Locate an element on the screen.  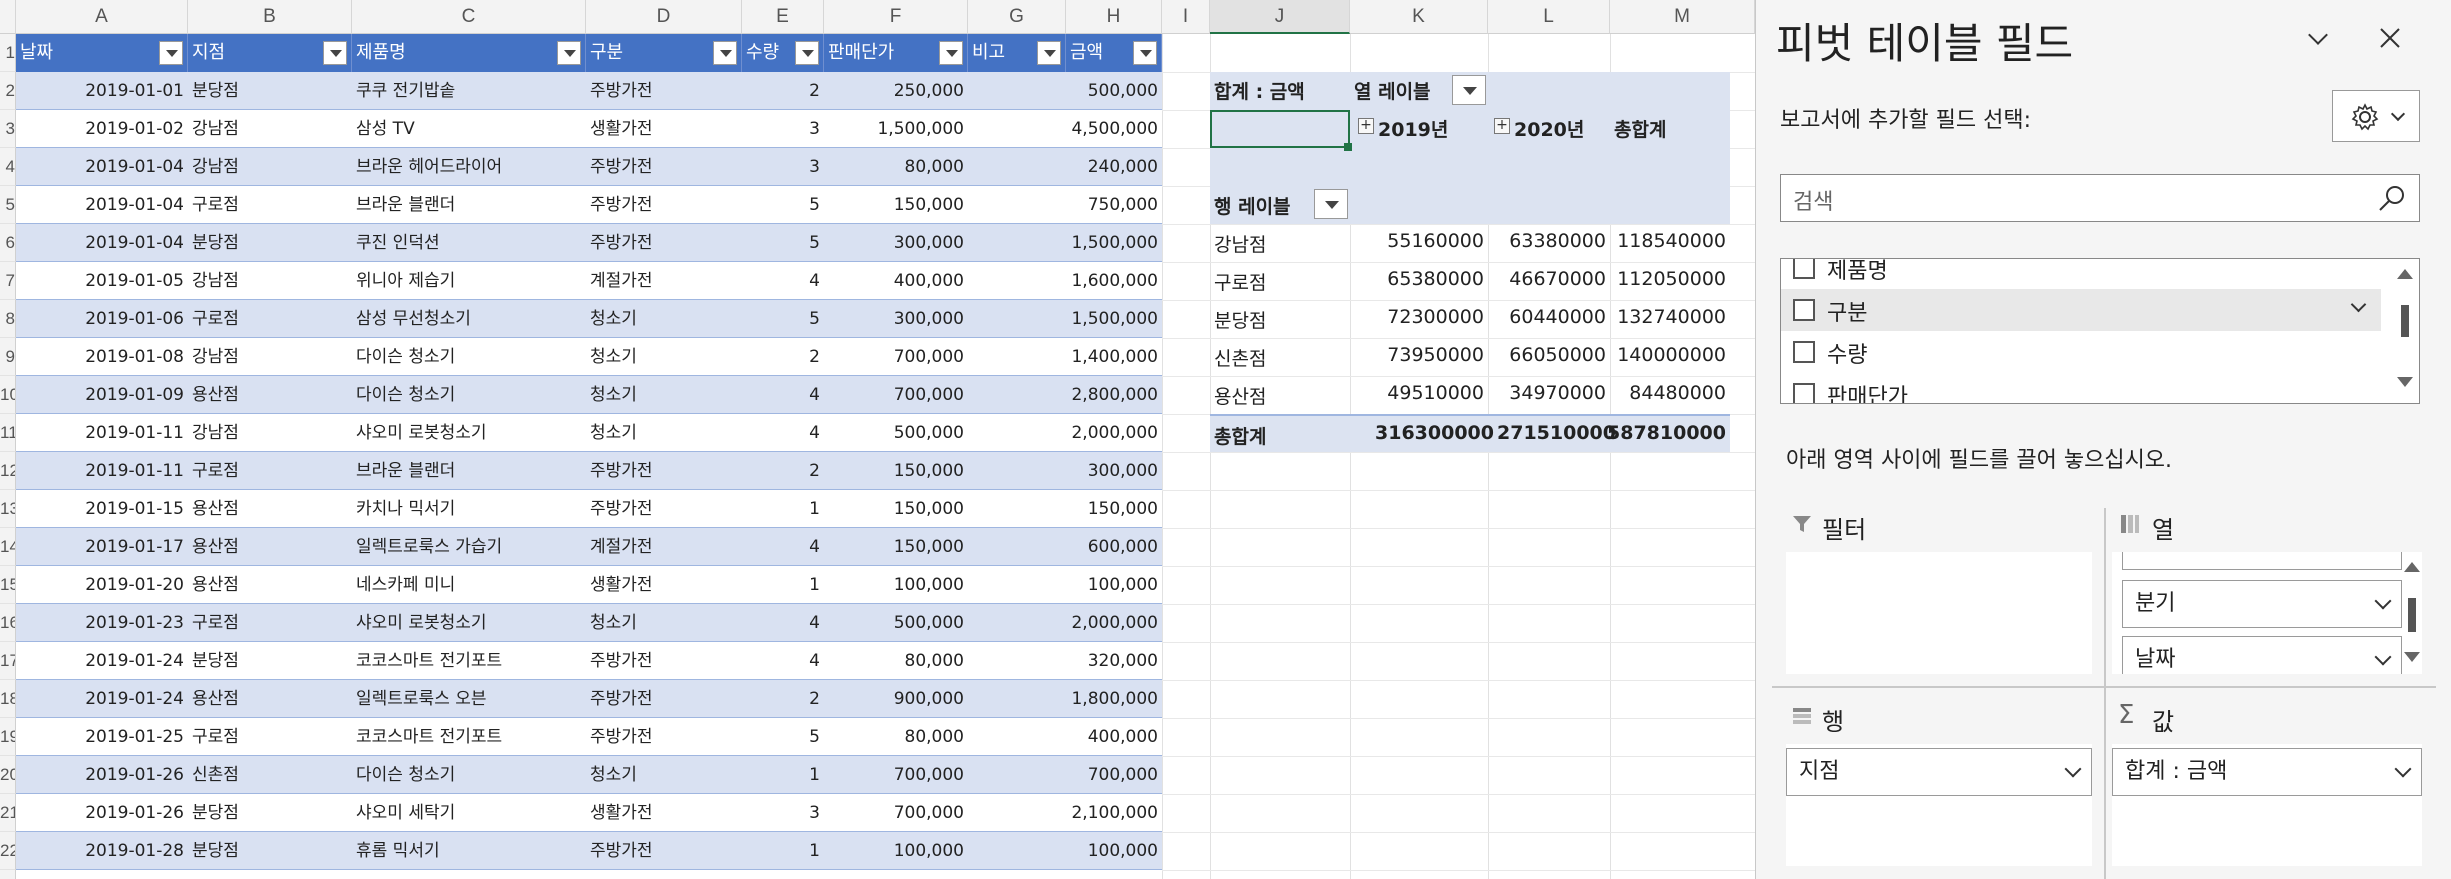
cell-product: 브라운 헤어드라이어 is located at coordinates (469, 167).